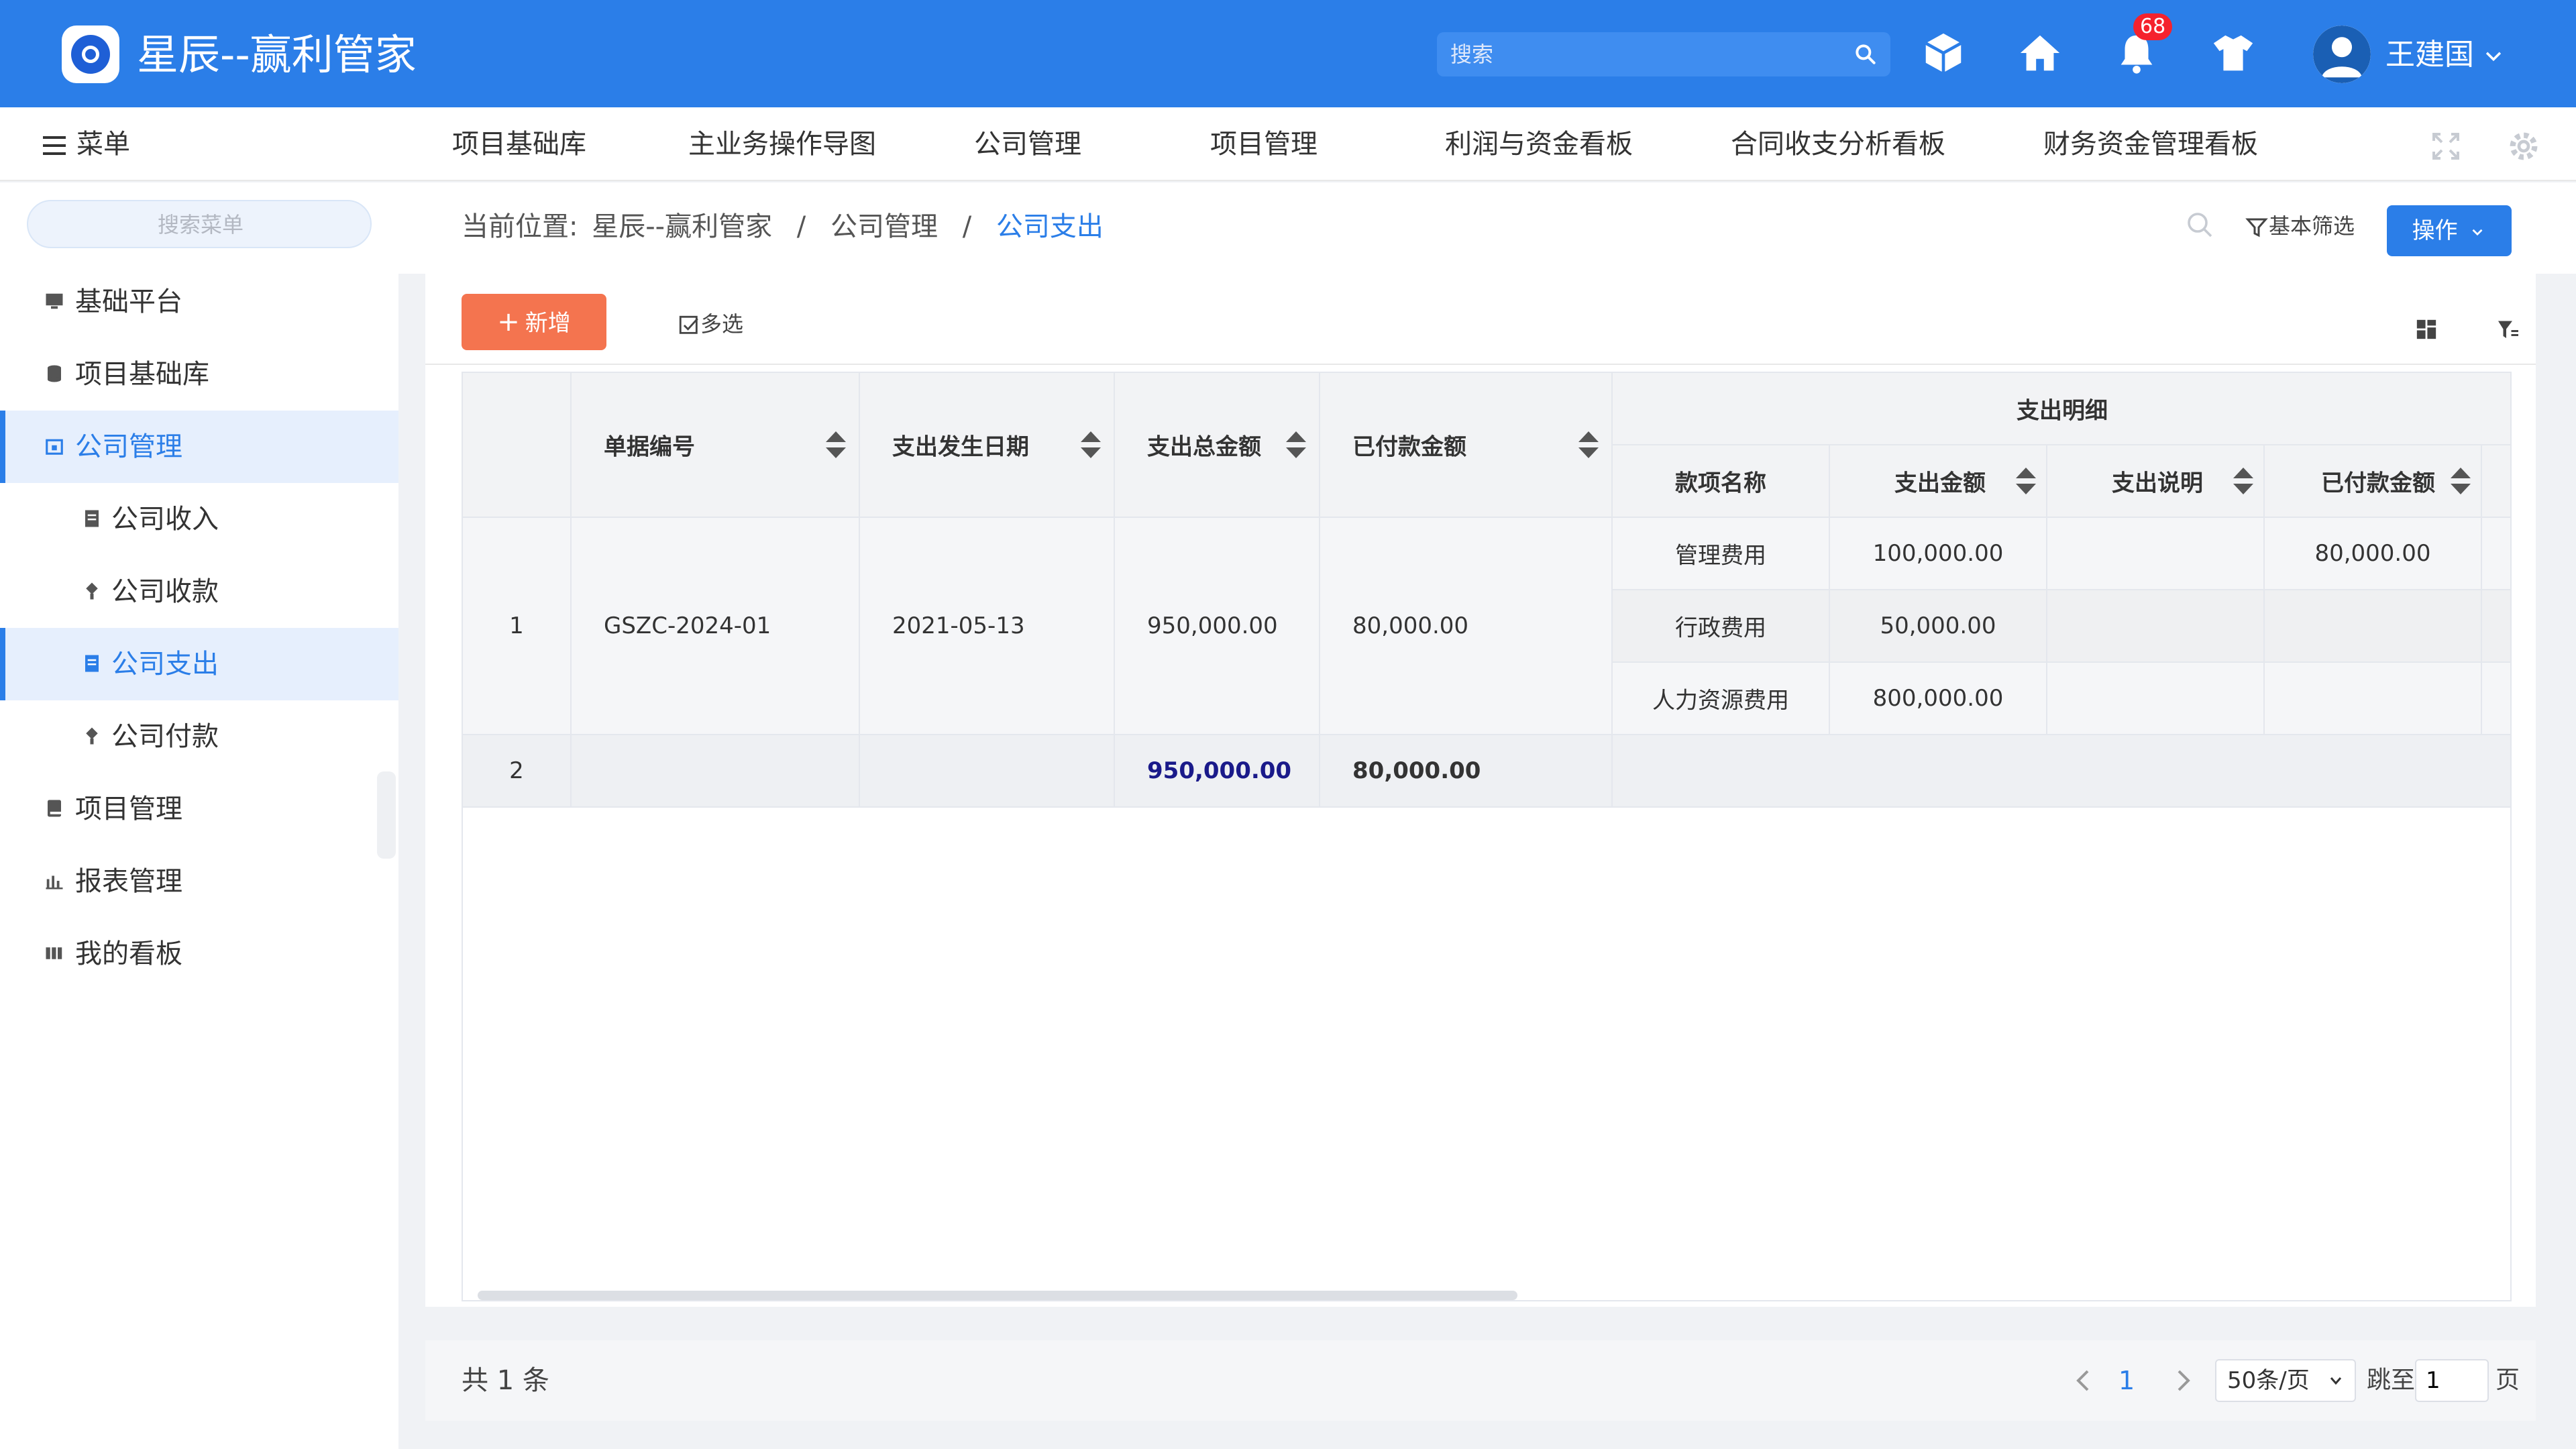 This screenshot has width=2576, height=1449. Describe the element at coordinates (2496, 481) in the screenshot. I see `header-scroll-gutter` at that location.